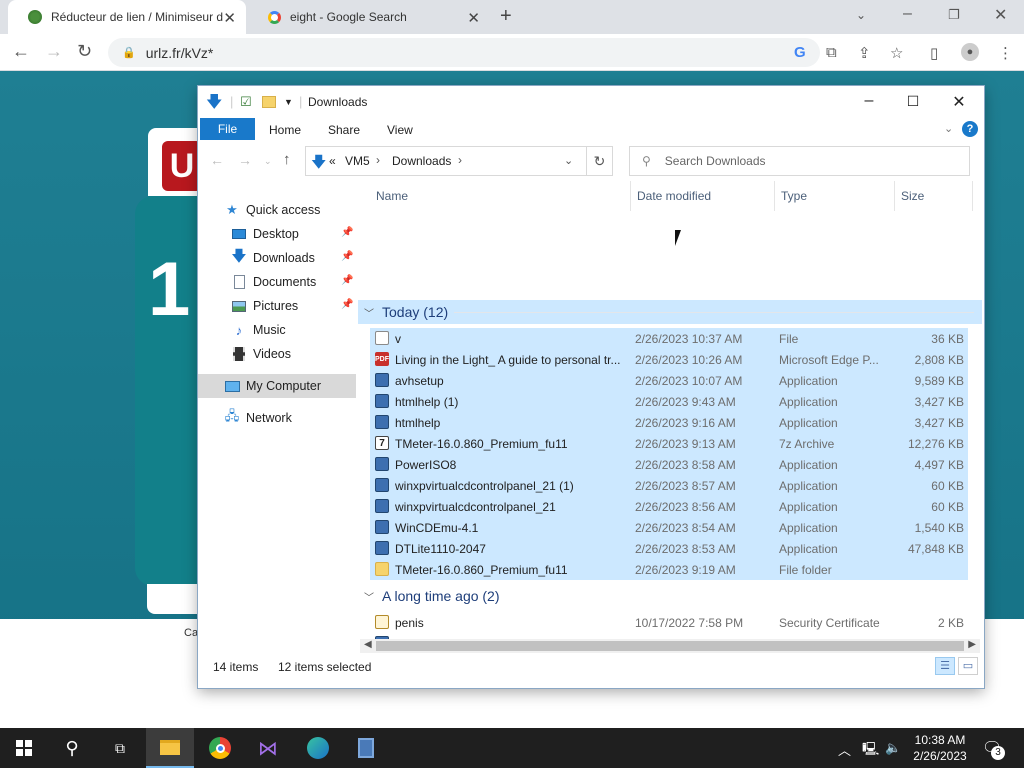 Image resolution: width=1024 pixels, height=768 pixels. What do you see at coordinates (357, 161) in the screenshot?
I see `breadcrumb-vm5: VM5` at bounding box center [357, 161].